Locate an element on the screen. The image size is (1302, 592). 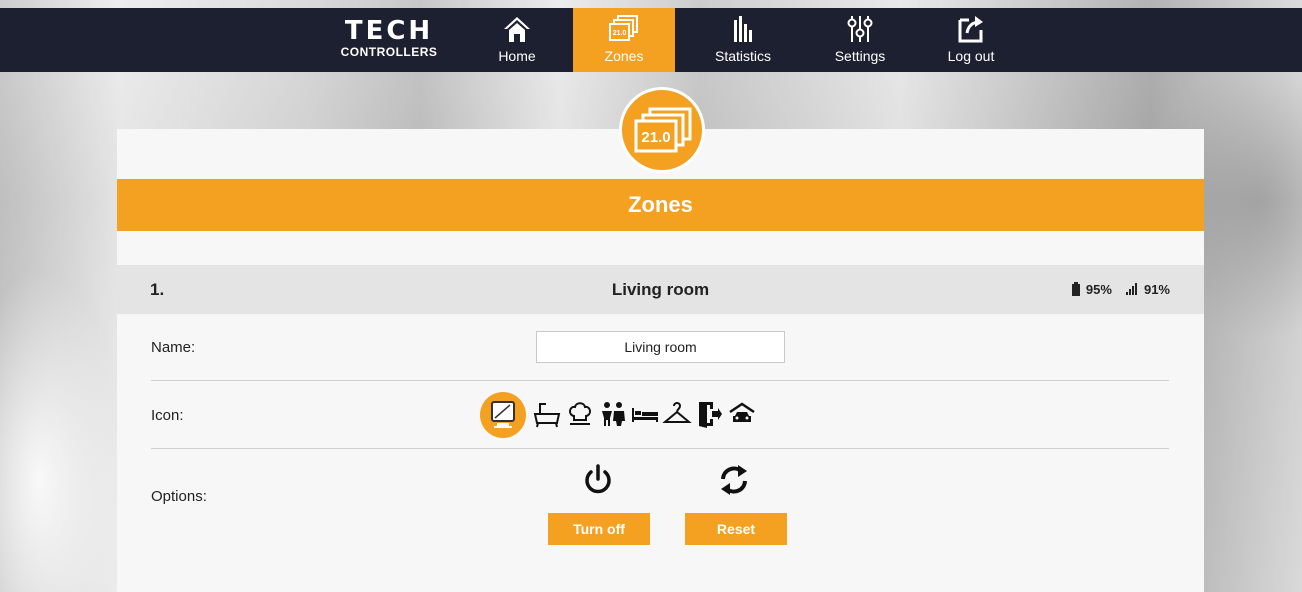
icon-option-wardrobe is located at coordinates (677, 414).